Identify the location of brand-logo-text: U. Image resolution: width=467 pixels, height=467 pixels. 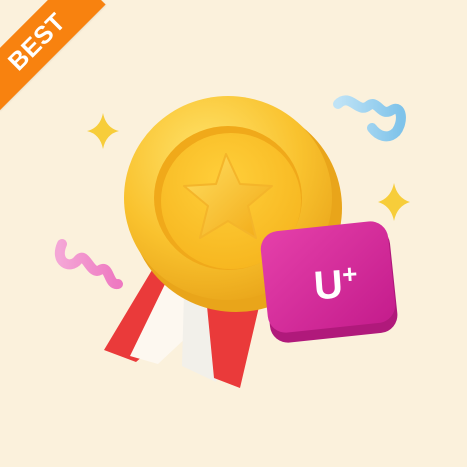
(328, 285).